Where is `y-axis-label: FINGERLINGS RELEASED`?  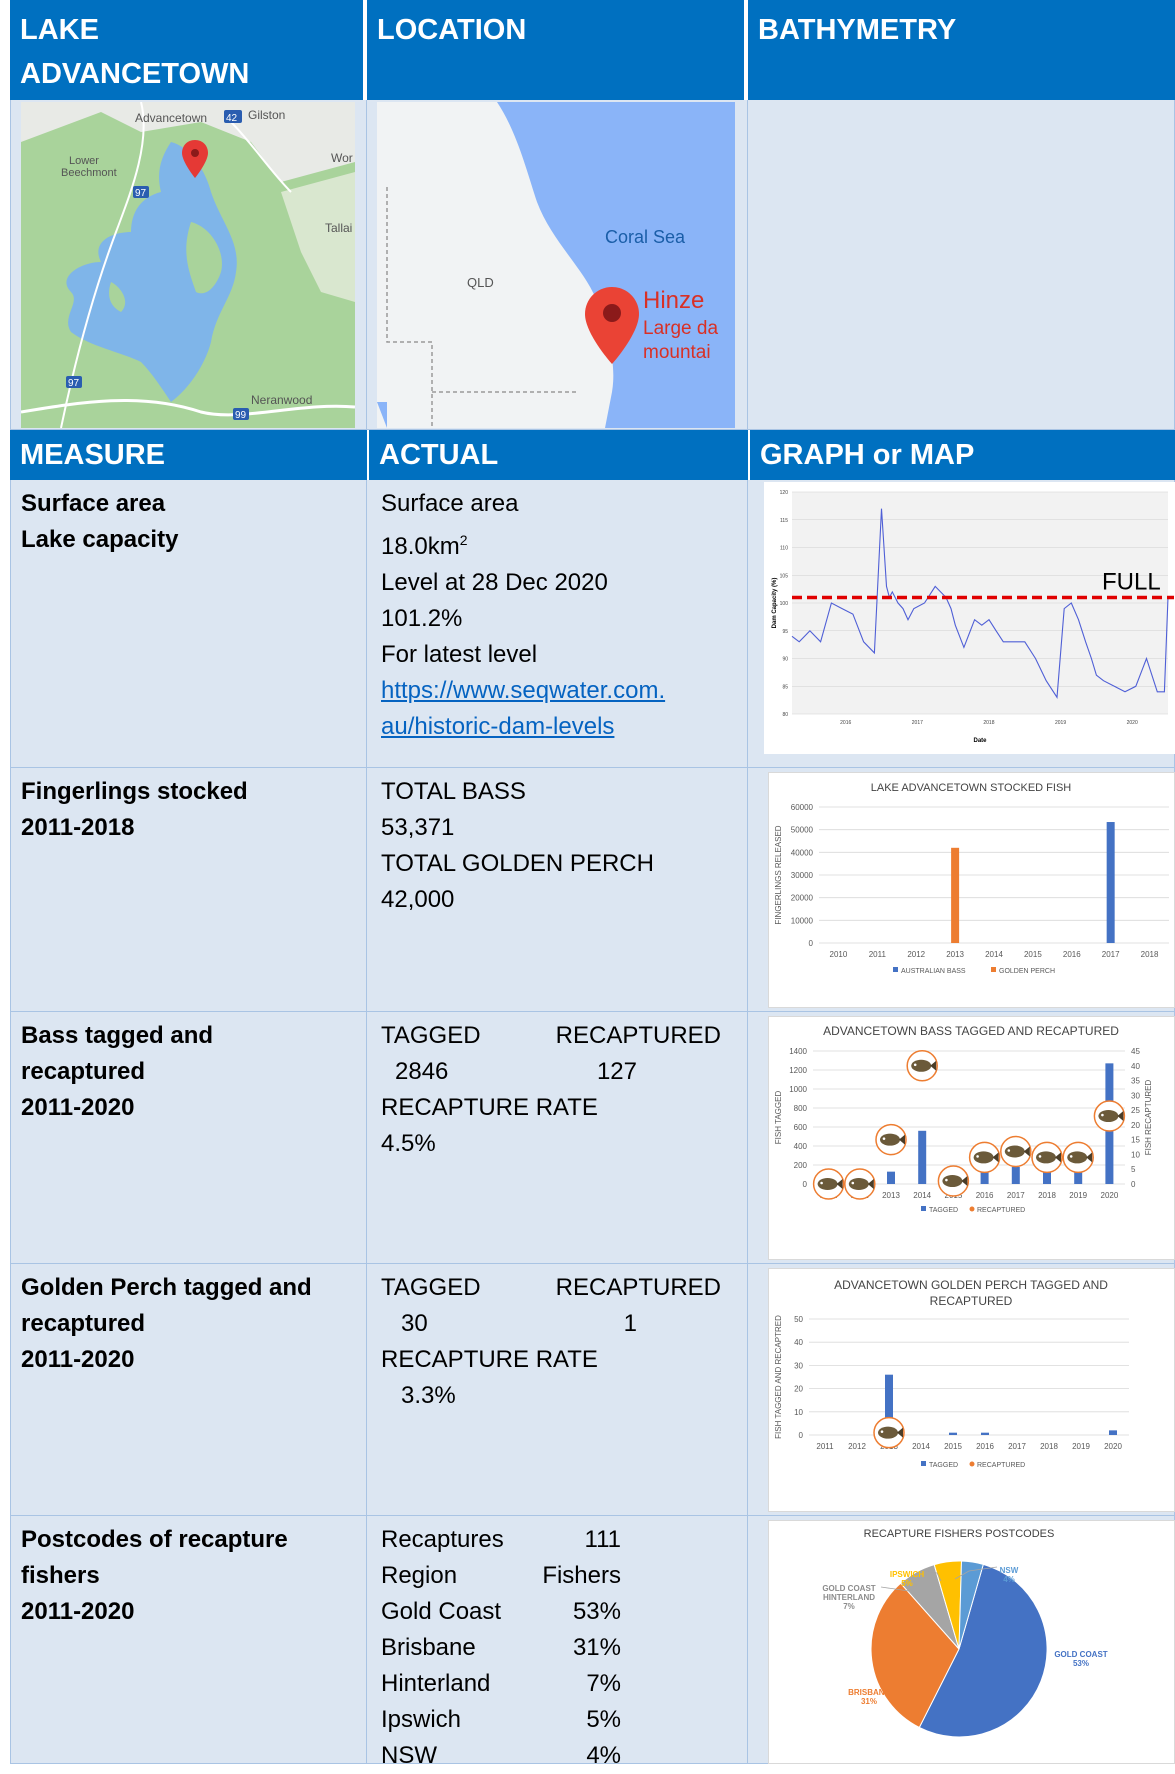 y-axis-label: FINGERLINGS RELEASED is located at coordinates (778, 874).